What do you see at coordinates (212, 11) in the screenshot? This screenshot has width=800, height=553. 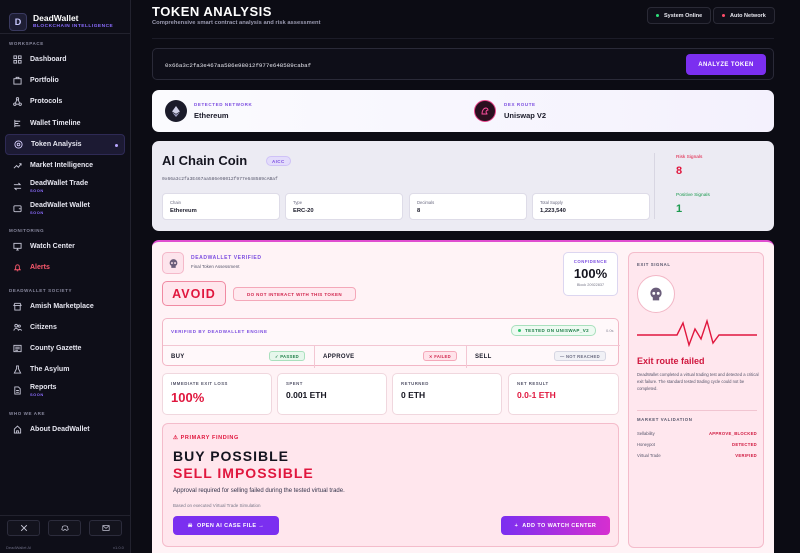 I see `page-title: TOKEN ANALYSIS` at bounding box center [212, 11].